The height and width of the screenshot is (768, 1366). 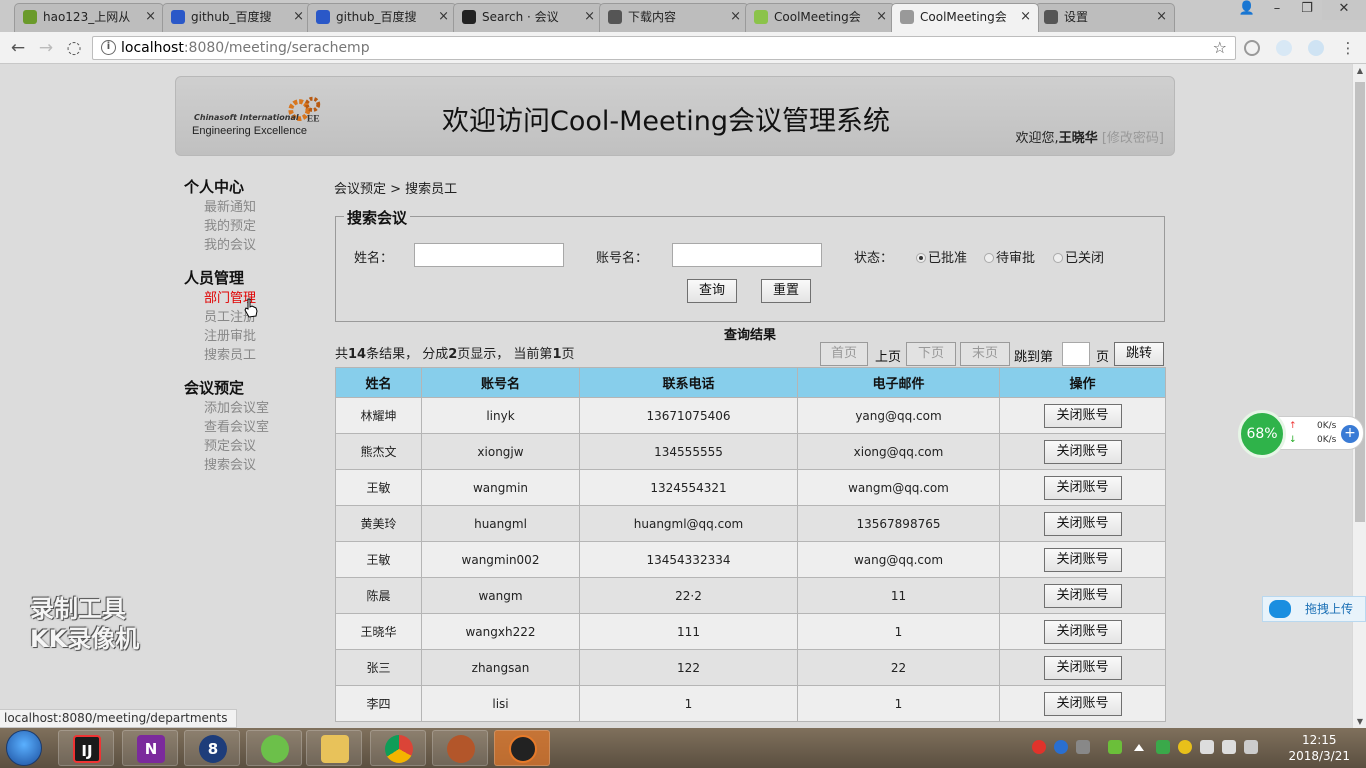 What do you see at coordinates (1284, 48) in the screenshot?
I see `extension-cloud-icon` at bounding box center [1284, 48].